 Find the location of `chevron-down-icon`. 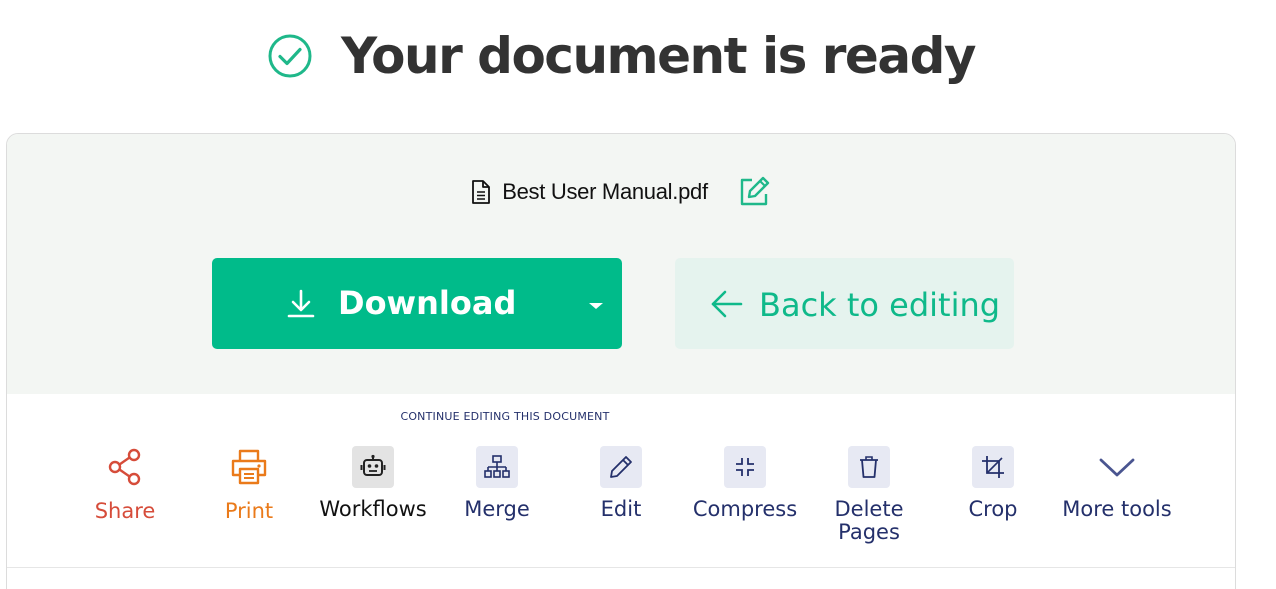

chevron-down-icon is located at coordinates (1117, 467).